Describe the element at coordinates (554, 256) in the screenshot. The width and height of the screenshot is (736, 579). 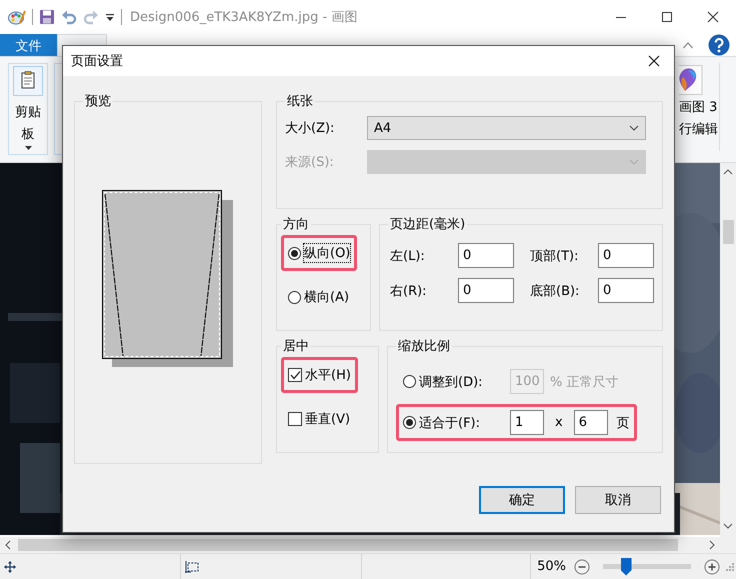
I see `field-label: 顶部(T):` at that location.